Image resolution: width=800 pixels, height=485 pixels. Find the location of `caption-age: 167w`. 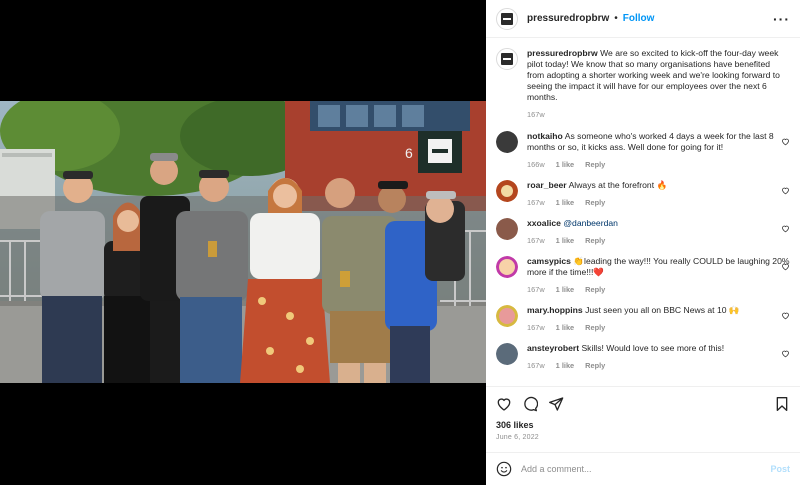

caption-age: 167w is located at coordinates (536, 114).